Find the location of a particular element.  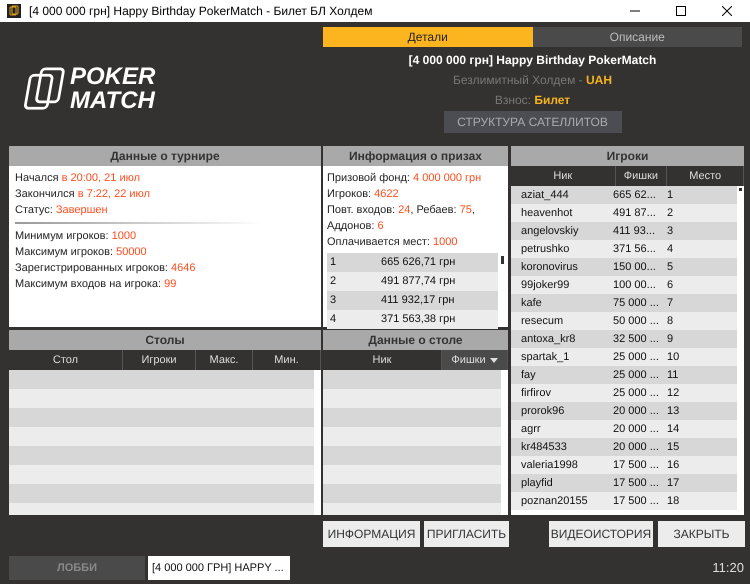

table-cell-text: playfid is located at coordinates (537, 483).